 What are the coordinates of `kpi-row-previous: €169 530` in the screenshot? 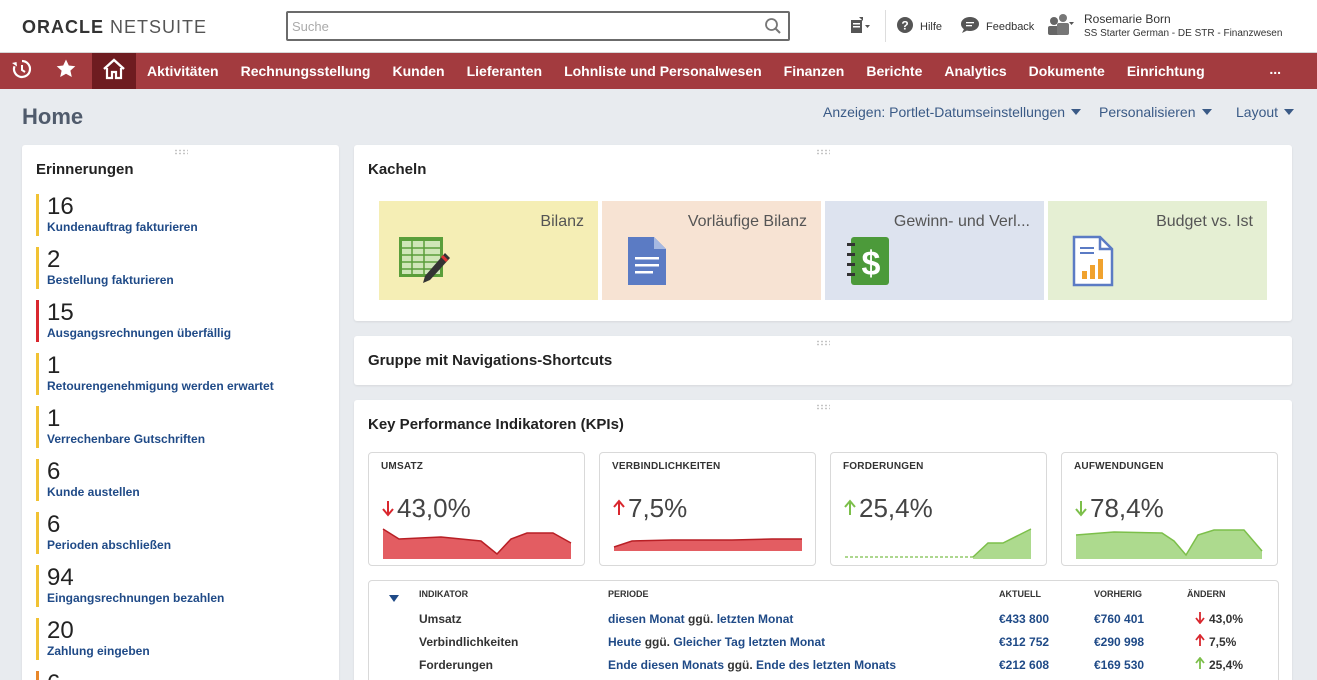 It's located at (1119, 665).